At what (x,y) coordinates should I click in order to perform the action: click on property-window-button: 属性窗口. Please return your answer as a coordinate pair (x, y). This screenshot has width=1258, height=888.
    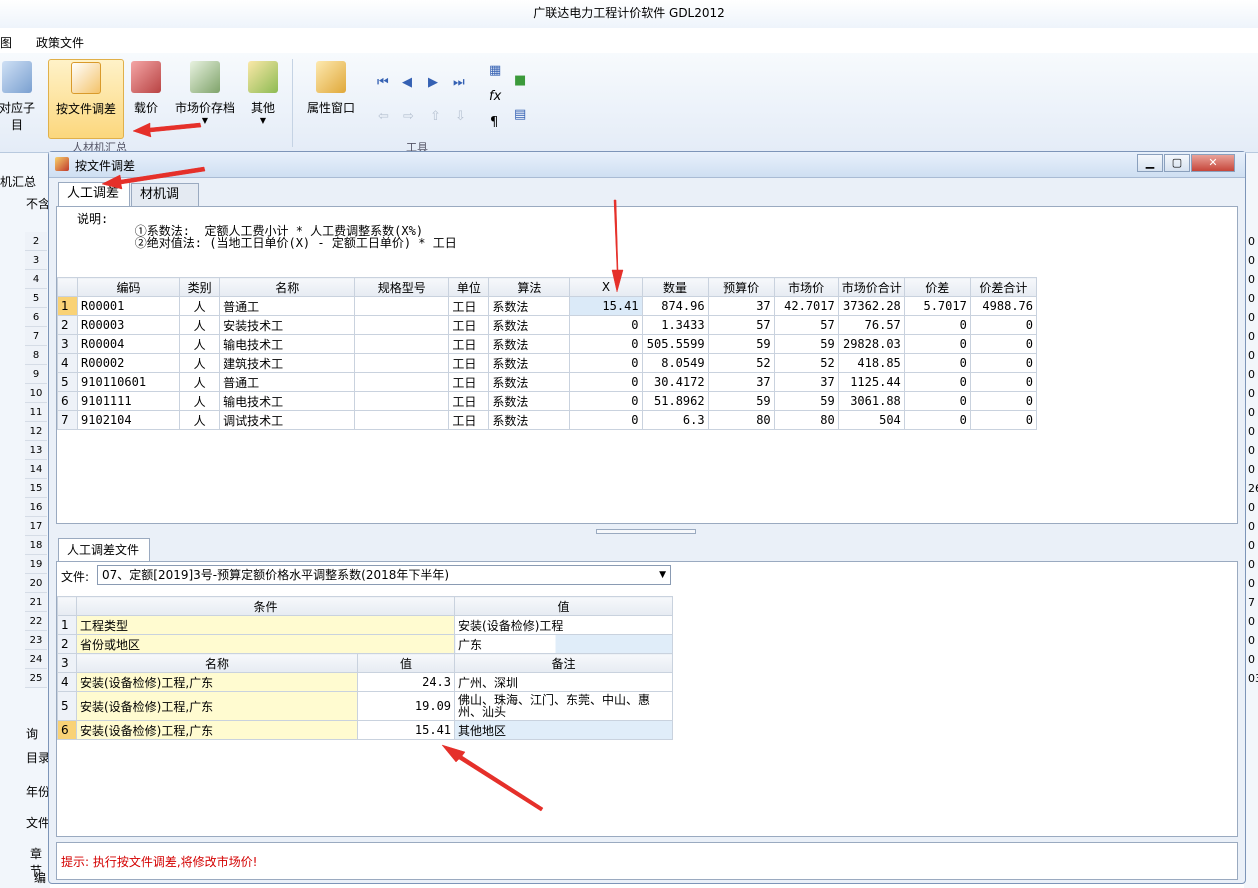
    Looking at the image, I should click on (331, 99).